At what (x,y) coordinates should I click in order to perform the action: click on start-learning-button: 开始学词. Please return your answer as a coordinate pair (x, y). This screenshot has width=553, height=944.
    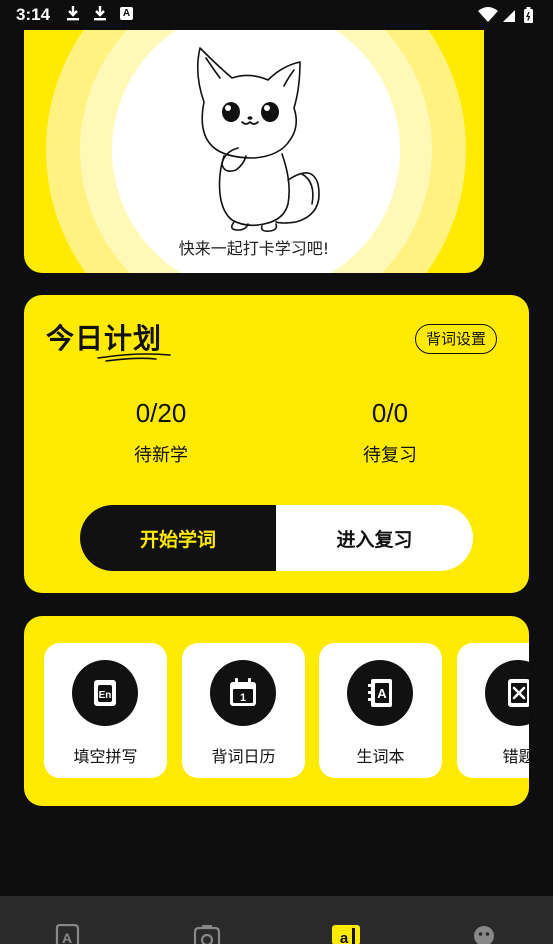
    Looking at the image, I should click on (178, 538).